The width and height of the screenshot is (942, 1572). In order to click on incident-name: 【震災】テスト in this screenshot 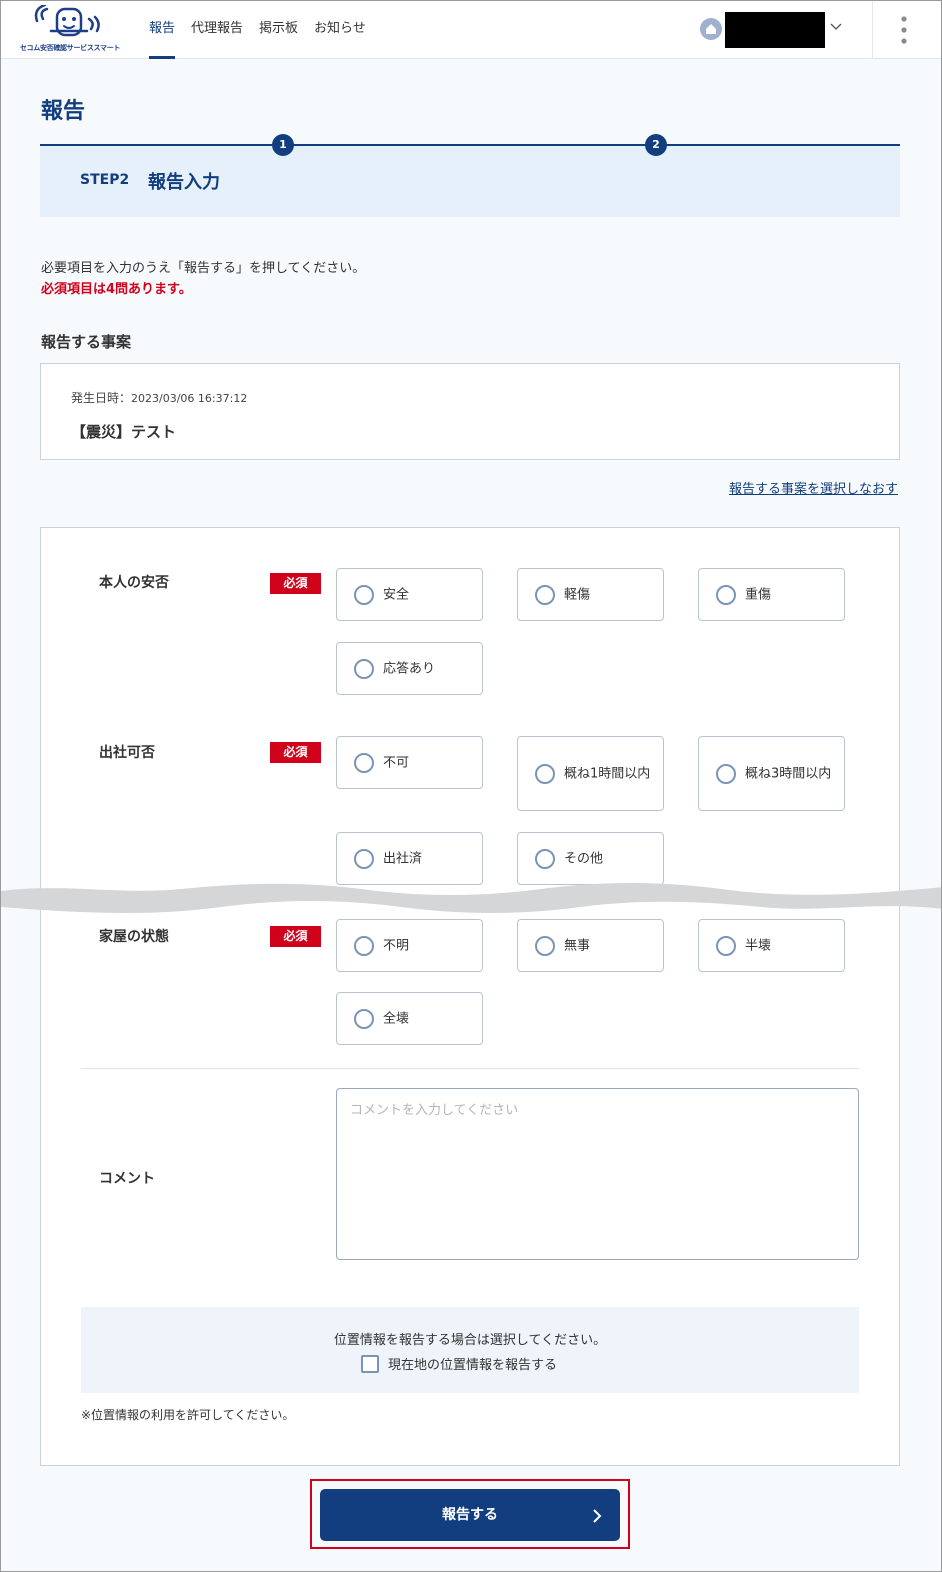, I will do `click(124, 432)`.